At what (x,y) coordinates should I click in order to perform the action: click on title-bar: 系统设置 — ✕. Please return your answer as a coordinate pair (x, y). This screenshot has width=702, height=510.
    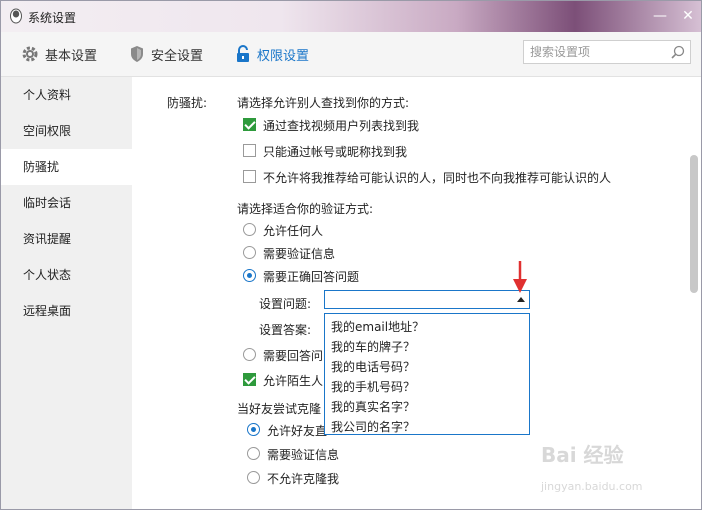
    Looking at the image, I should click on (351, 16).